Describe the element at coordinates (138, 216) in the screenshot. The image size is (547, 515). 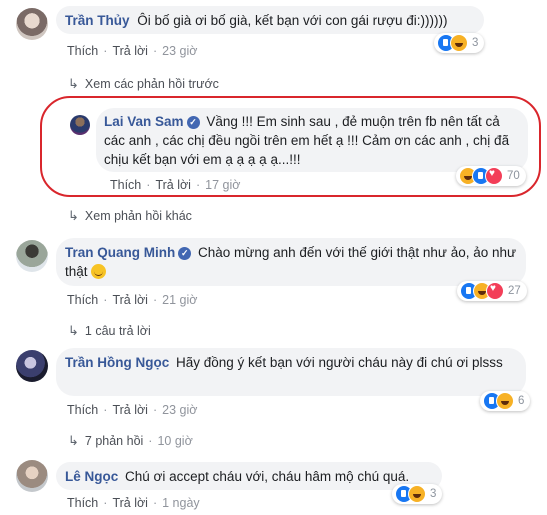
I see `view-other-replies-label: Xem phản hồi khác` at that location.